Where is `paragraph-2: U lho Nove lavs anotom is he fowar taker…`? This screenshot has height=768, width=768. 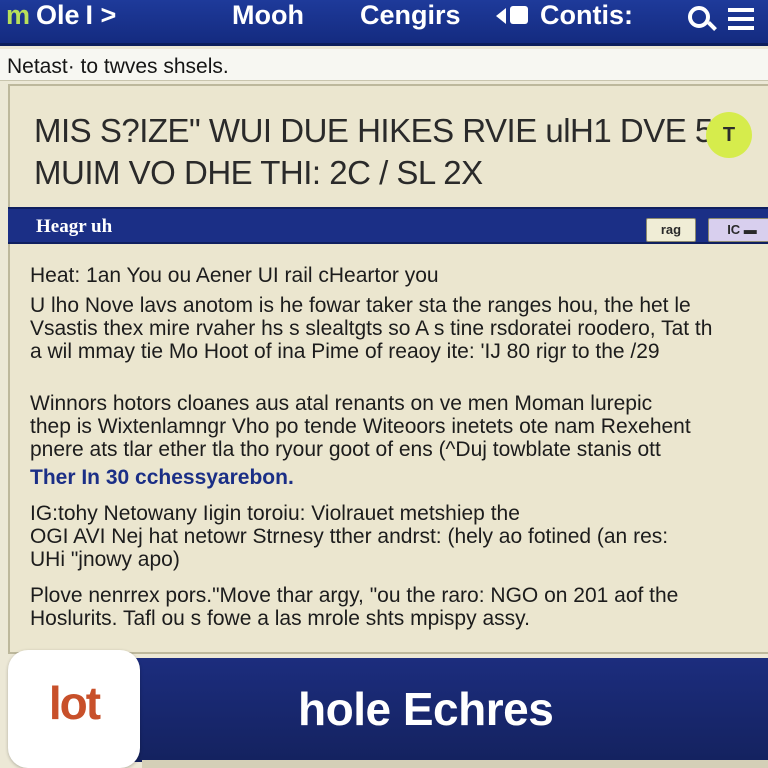 paragraph-2: U lho Nove lavs anotom is he fowar taker… is located at coordinates (399, 328).